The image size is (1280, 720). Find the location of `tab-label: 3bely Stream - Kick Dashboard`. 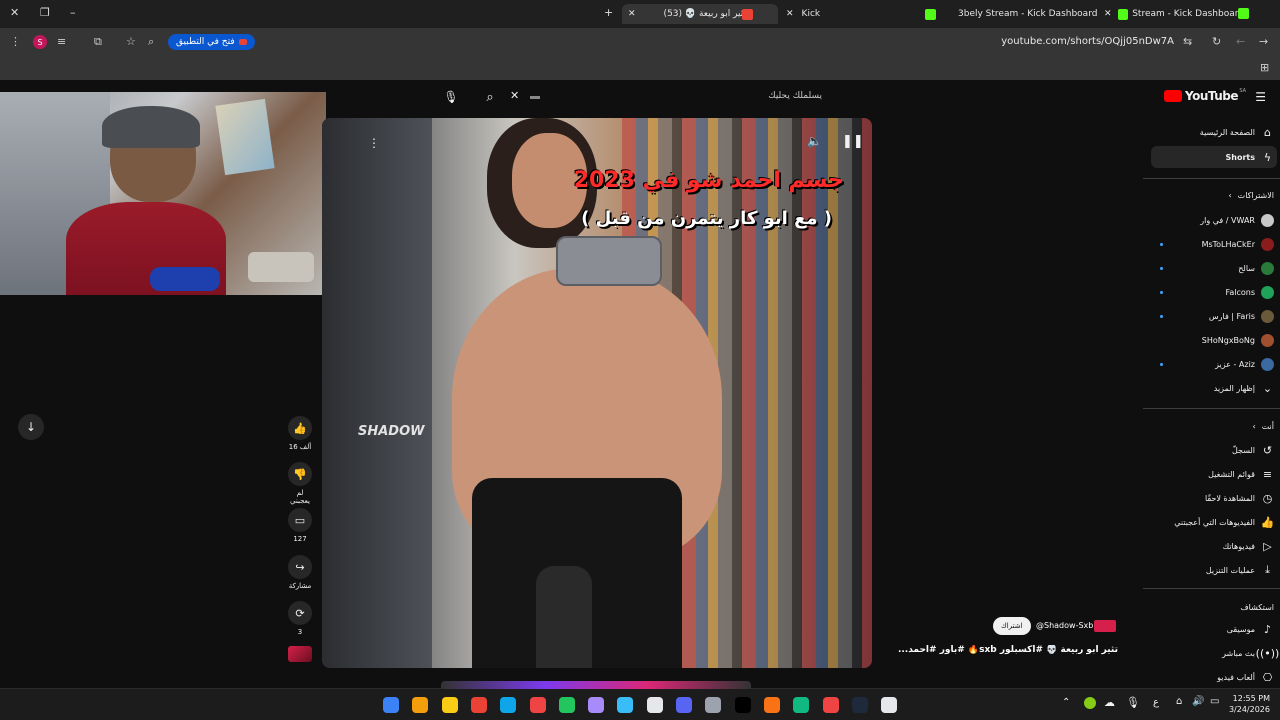

tab-label: 3bely Stream - Kick Dashboard is located at coordinates (1028, 14).